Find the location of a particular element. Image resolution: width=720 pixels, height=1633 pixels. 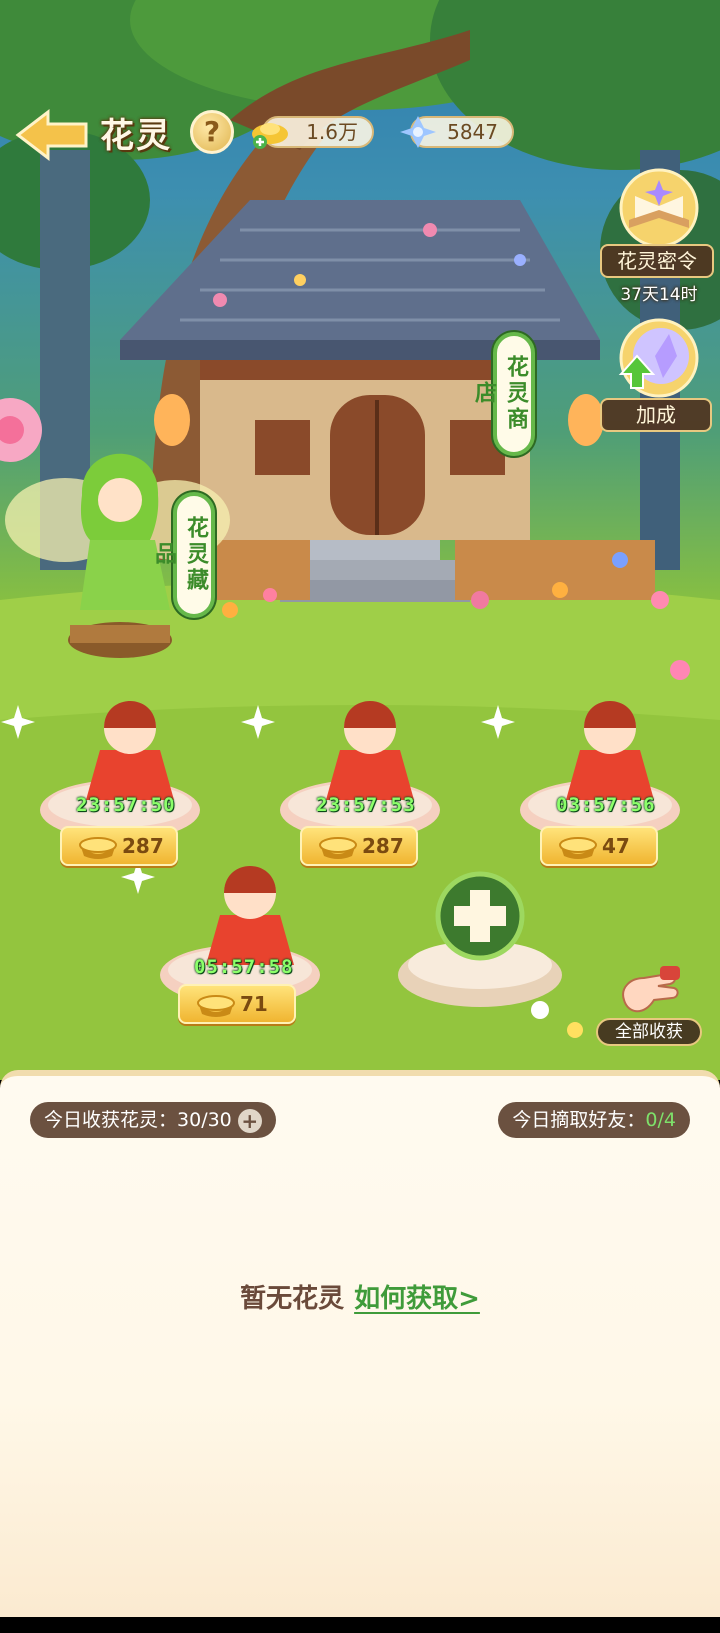

back-arrow-icon is located at coordinates (51, 135).